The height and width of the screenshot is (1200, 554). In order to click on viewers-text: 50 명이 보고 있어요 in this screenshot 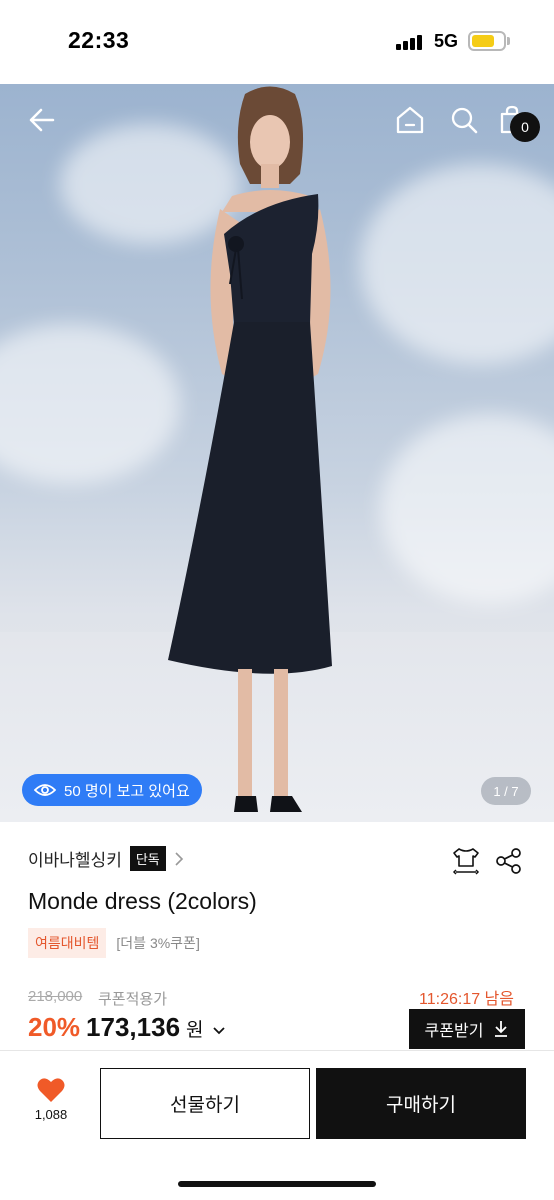, I will do `click(127, 791)`.